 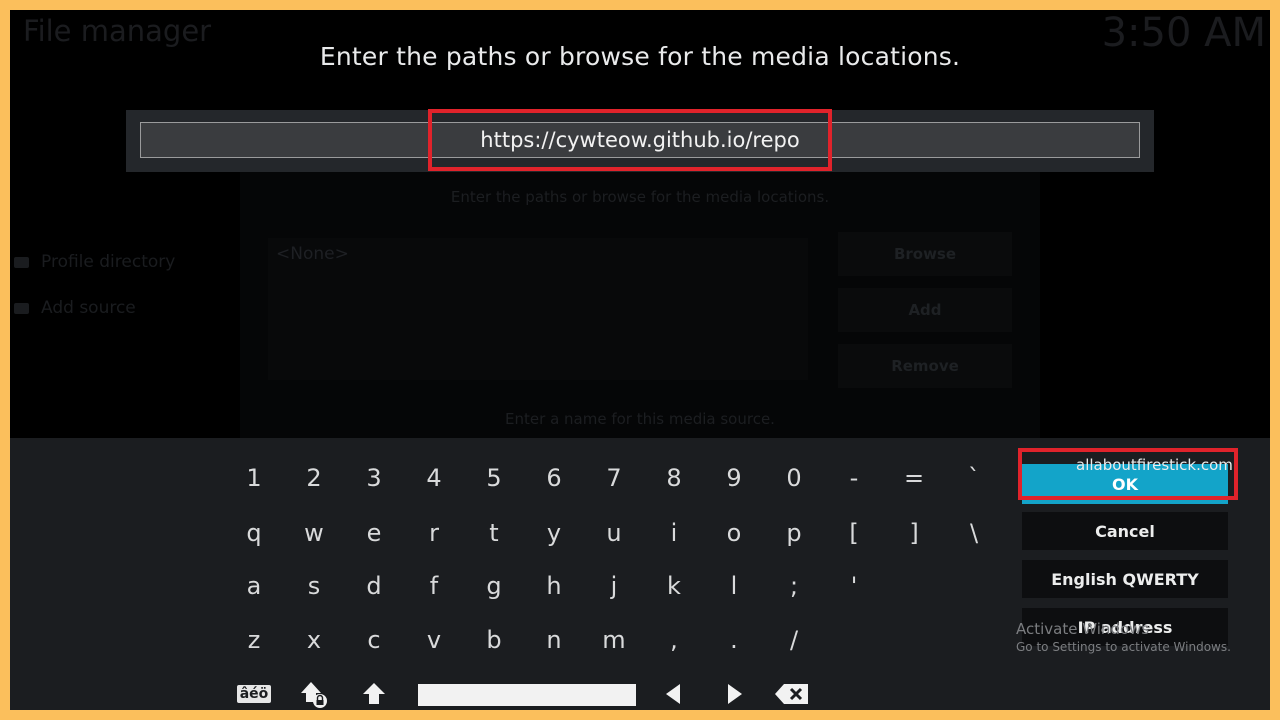 I want to click on source-path-list, so click(x=538, y=309).